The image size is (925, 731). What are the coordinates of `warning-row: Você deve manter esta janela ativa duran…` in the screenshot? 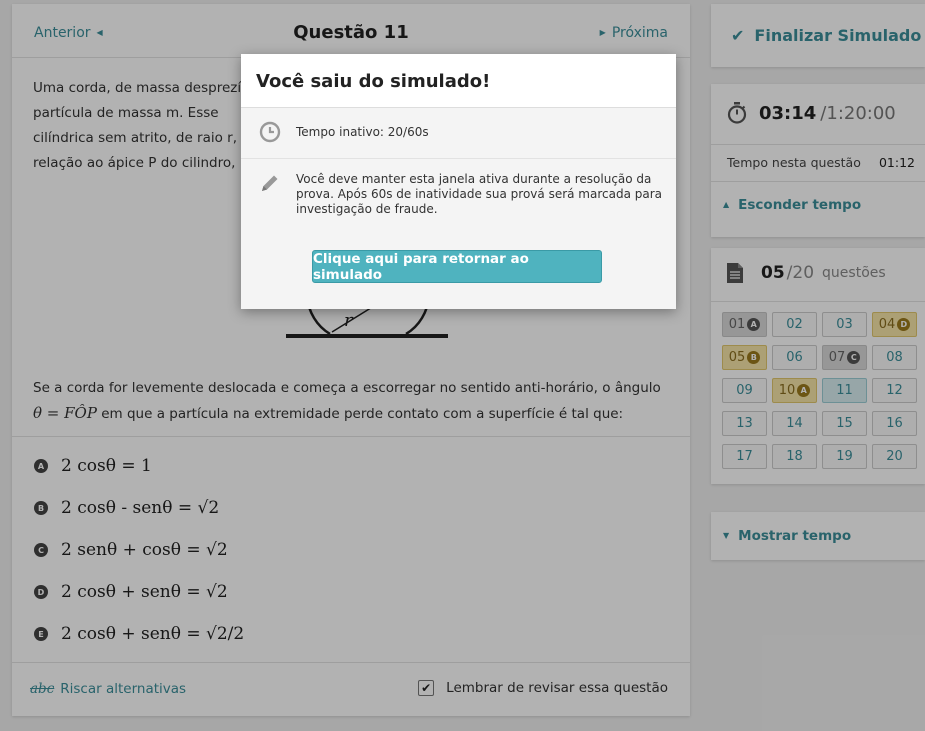 It's located at (458, 200).